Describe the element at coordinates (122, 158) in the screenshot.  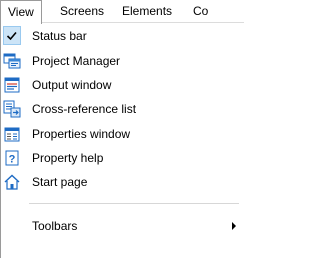
I see `menu-item-property-help: ? Property help` at that location.